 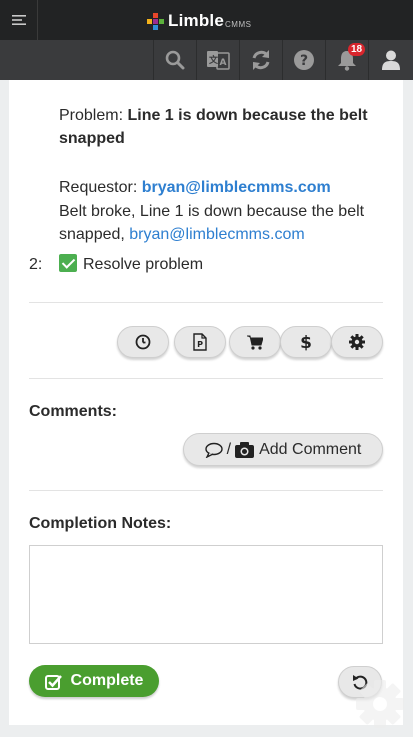 I want to click on notification-badge: 18, so click(x=357, y=49).